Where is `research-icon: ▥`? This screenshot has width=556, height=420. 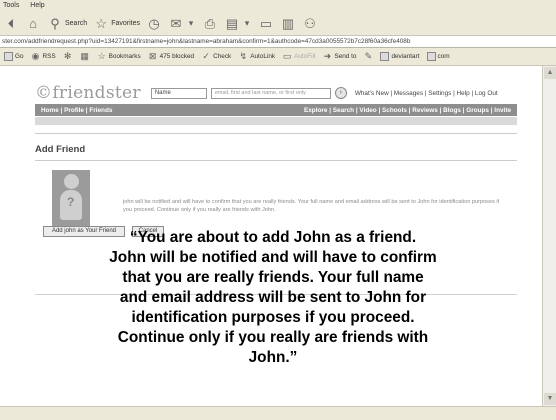
research-icon: ▥ is located at coordinates (288, 23).